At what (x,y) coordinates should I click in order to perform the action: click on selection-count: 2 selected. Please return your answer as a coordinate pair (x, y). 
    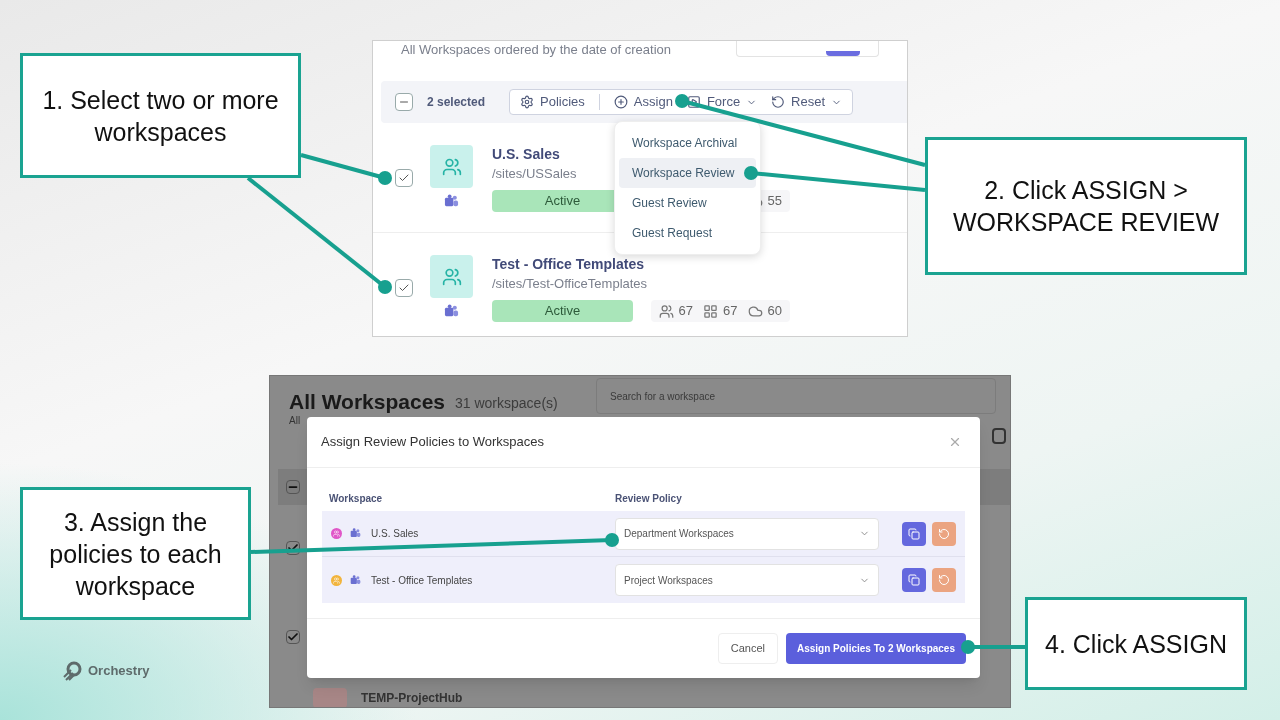
    Looking at the image, I should click on (456, 102).